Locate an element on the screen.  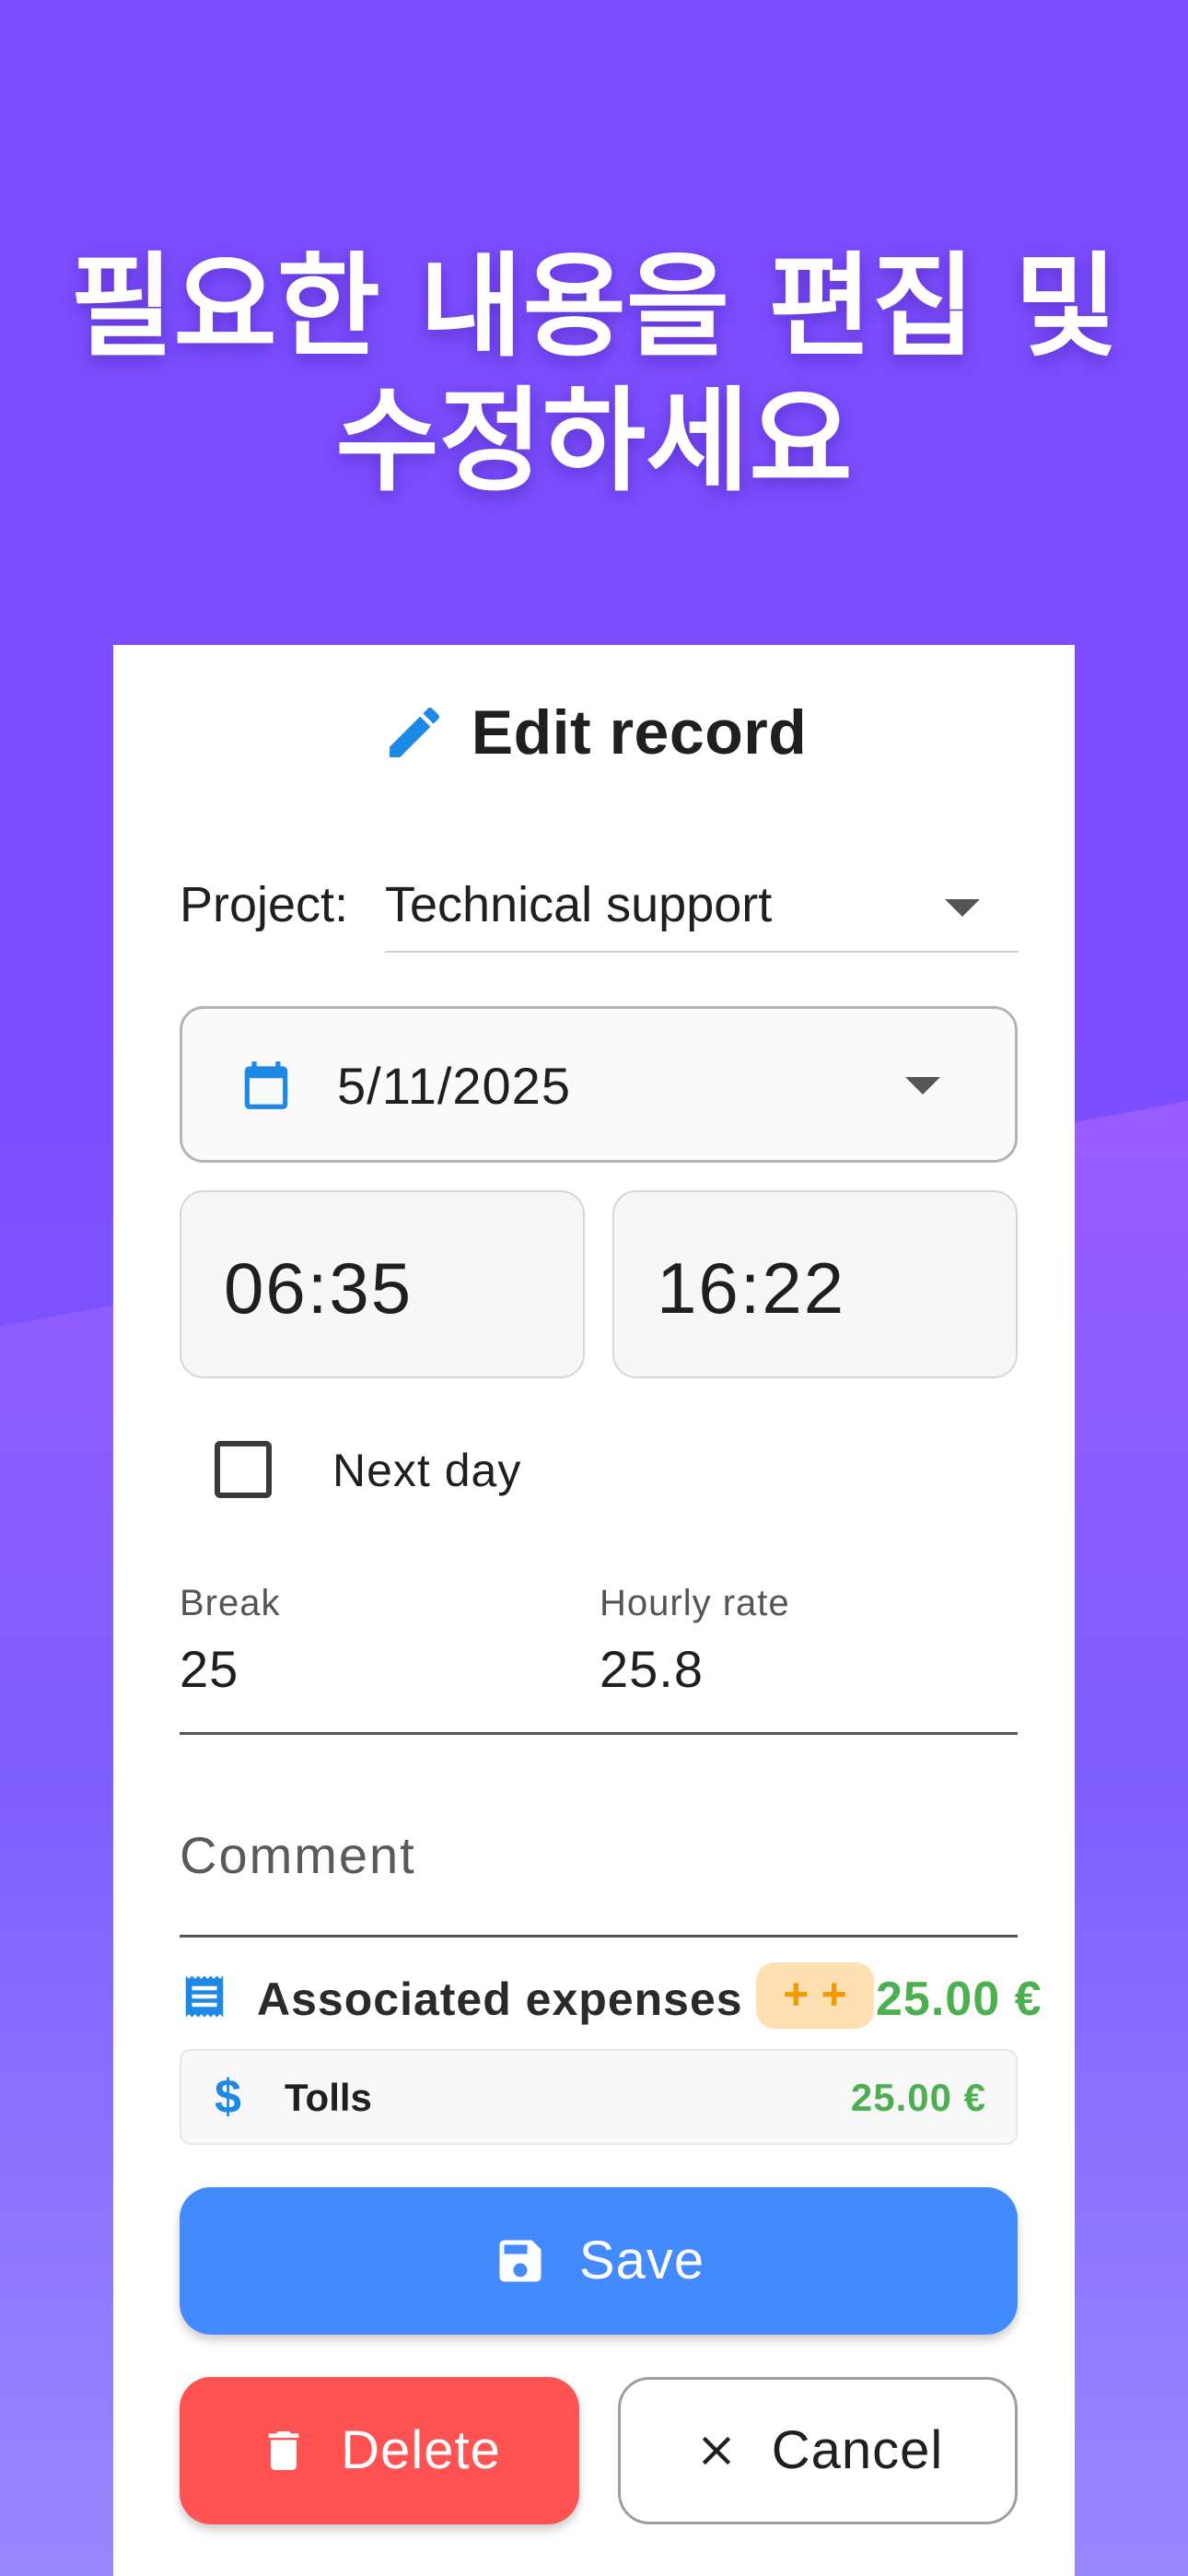
cancel-button: Cancel is located at coordinates (818, 2450).